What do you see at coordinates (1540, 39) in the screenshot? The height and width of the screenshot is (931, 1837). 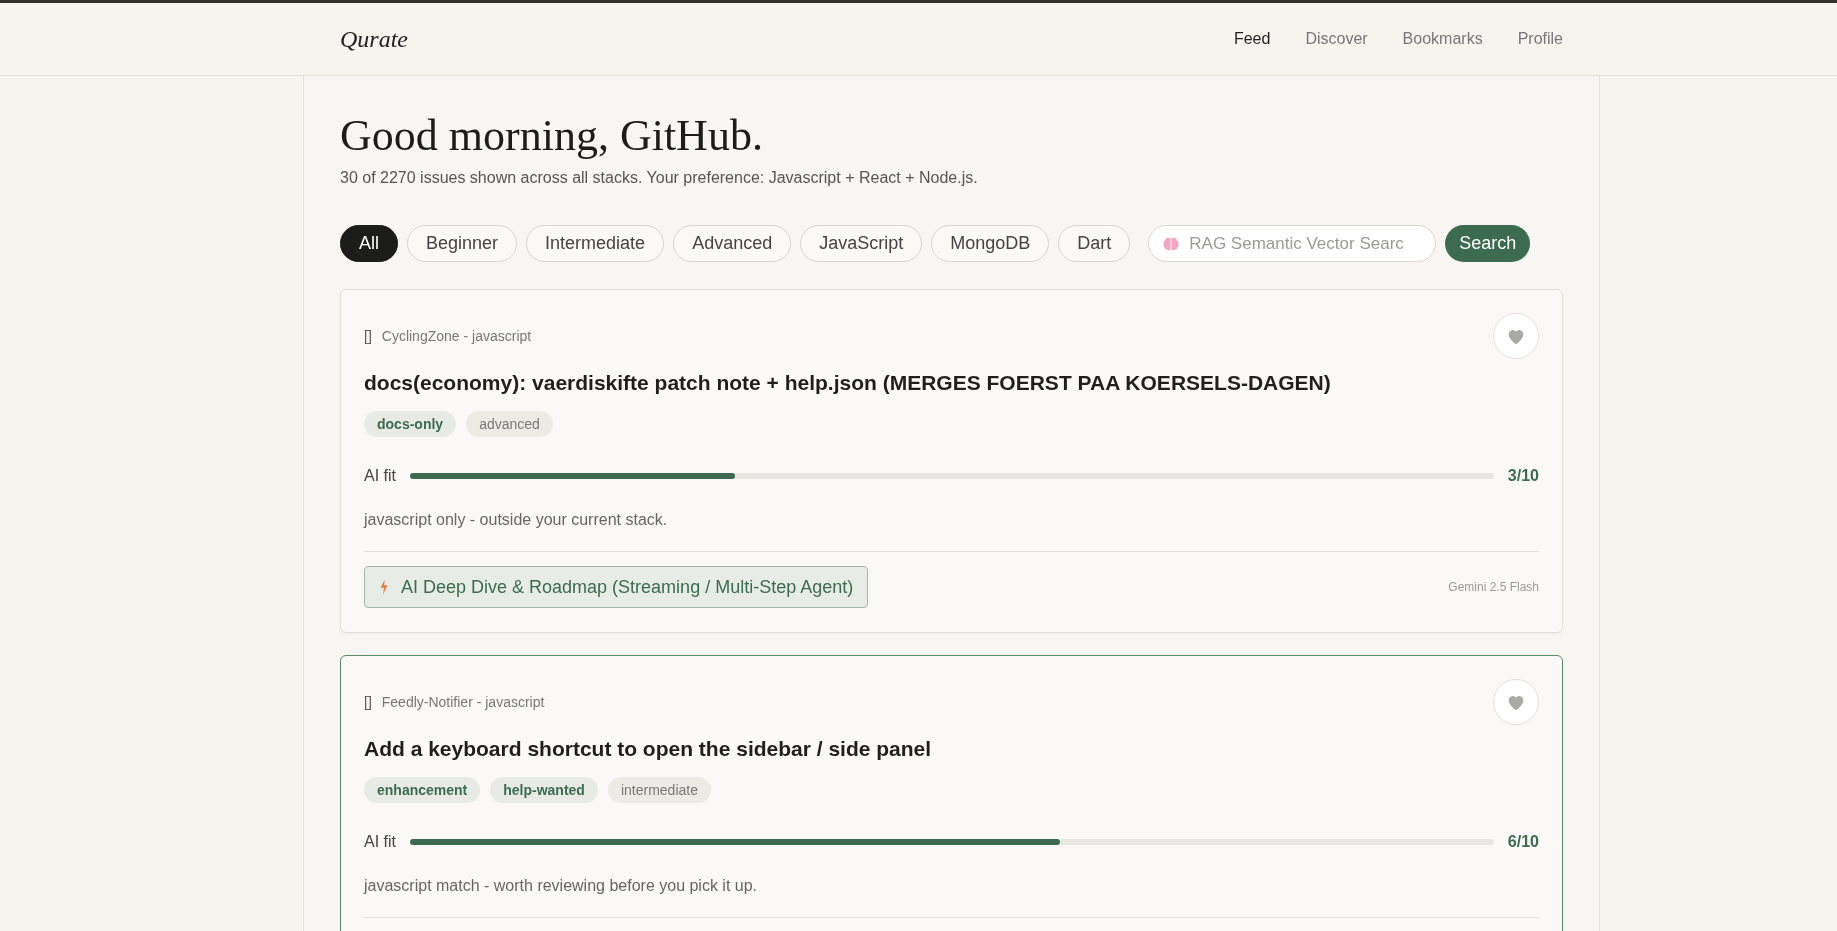 I see `nav-link: Profile` at bounding box center [1540, 39].